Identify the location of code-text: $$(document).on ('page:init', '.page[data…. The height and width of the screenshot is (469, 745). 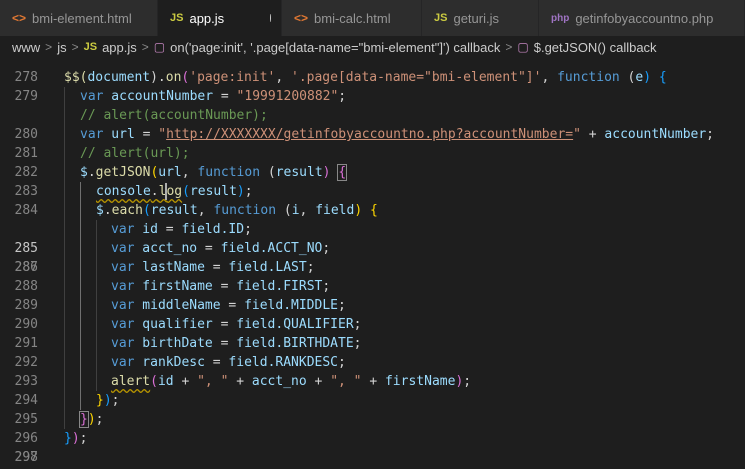
(365, 77).